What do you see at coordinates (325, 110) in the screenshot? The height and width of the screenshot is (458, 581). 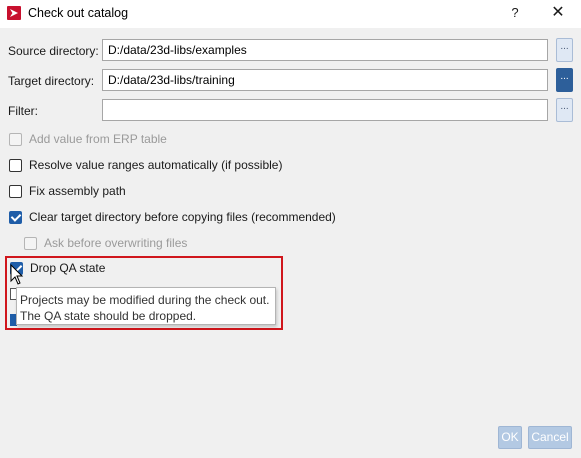 I see `filter-input` at bounding box center [325, 110].